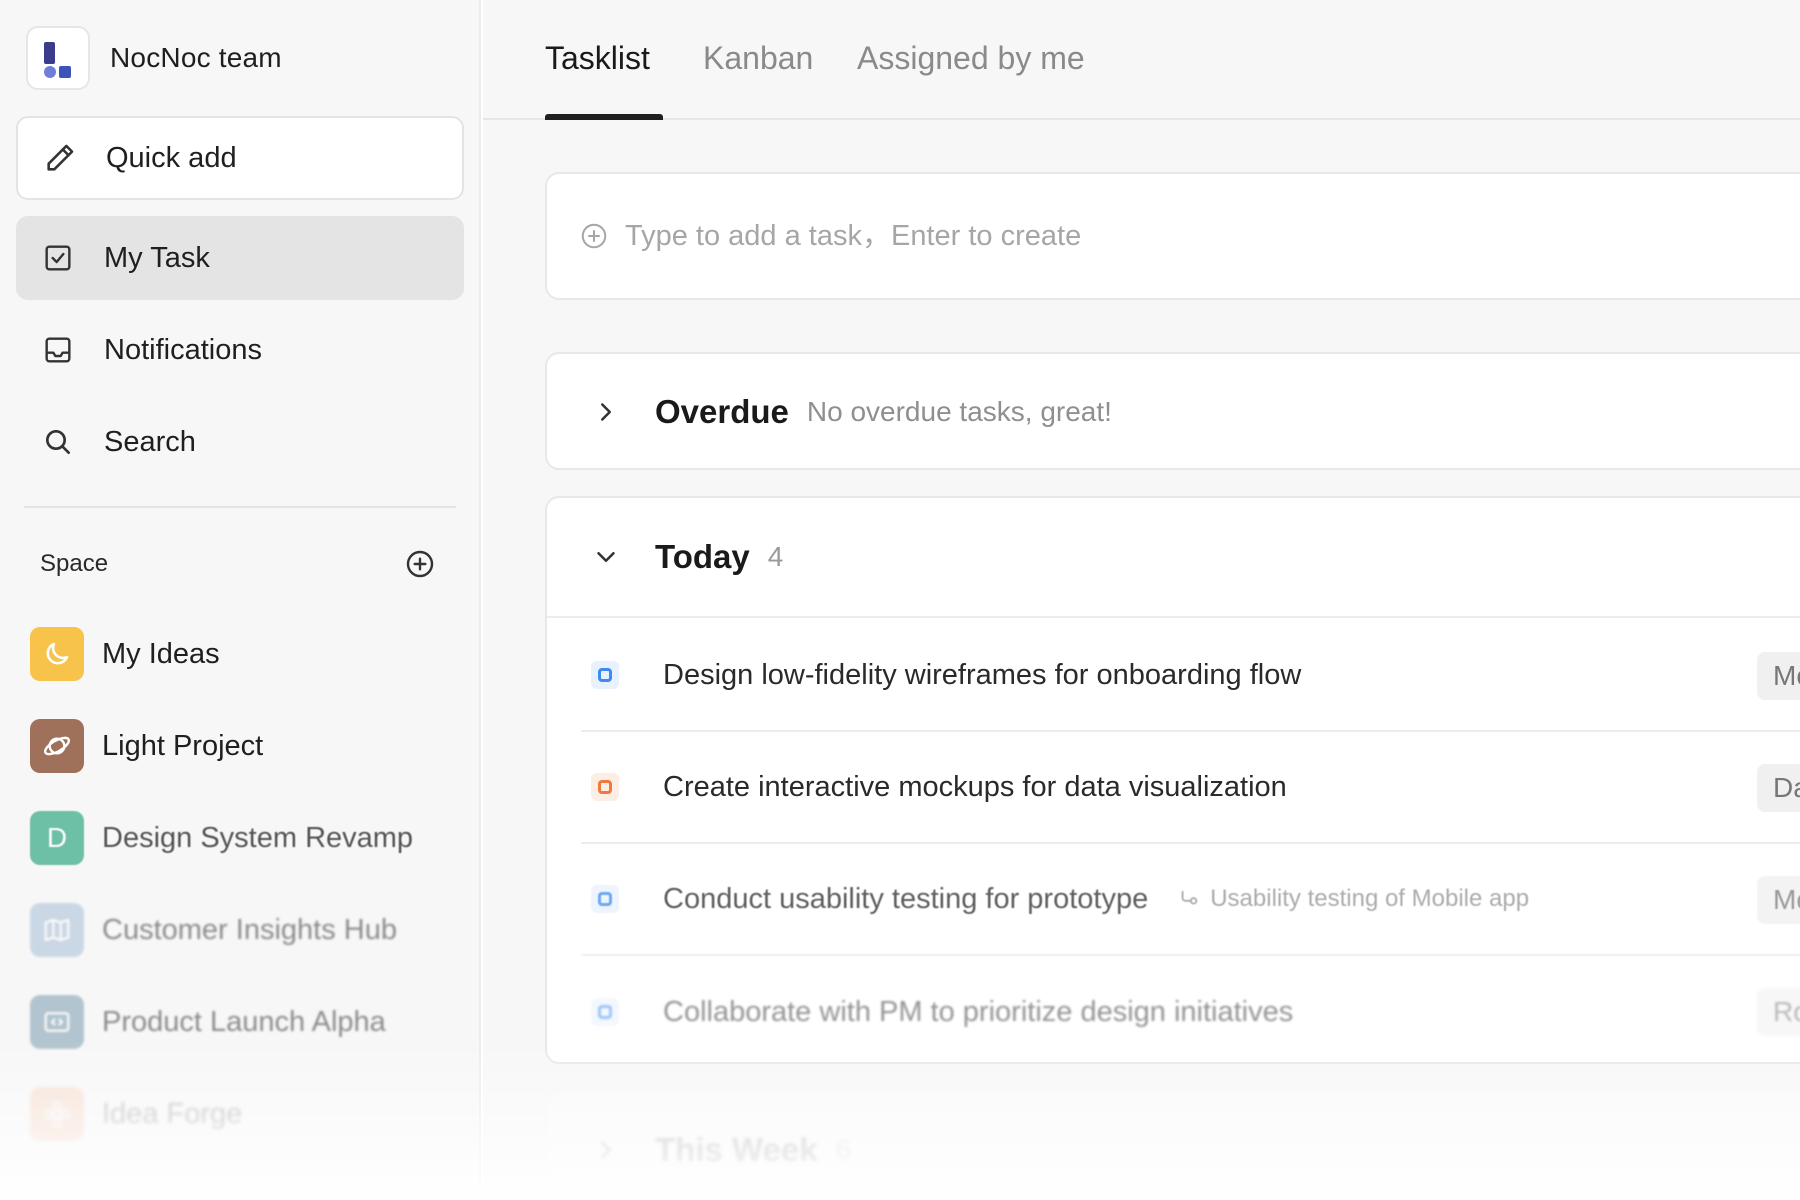 This screenshot has width=1800, height=1200. I want to click on parent-task-label: Usability testing of Mobile app, so click(1370, 898).